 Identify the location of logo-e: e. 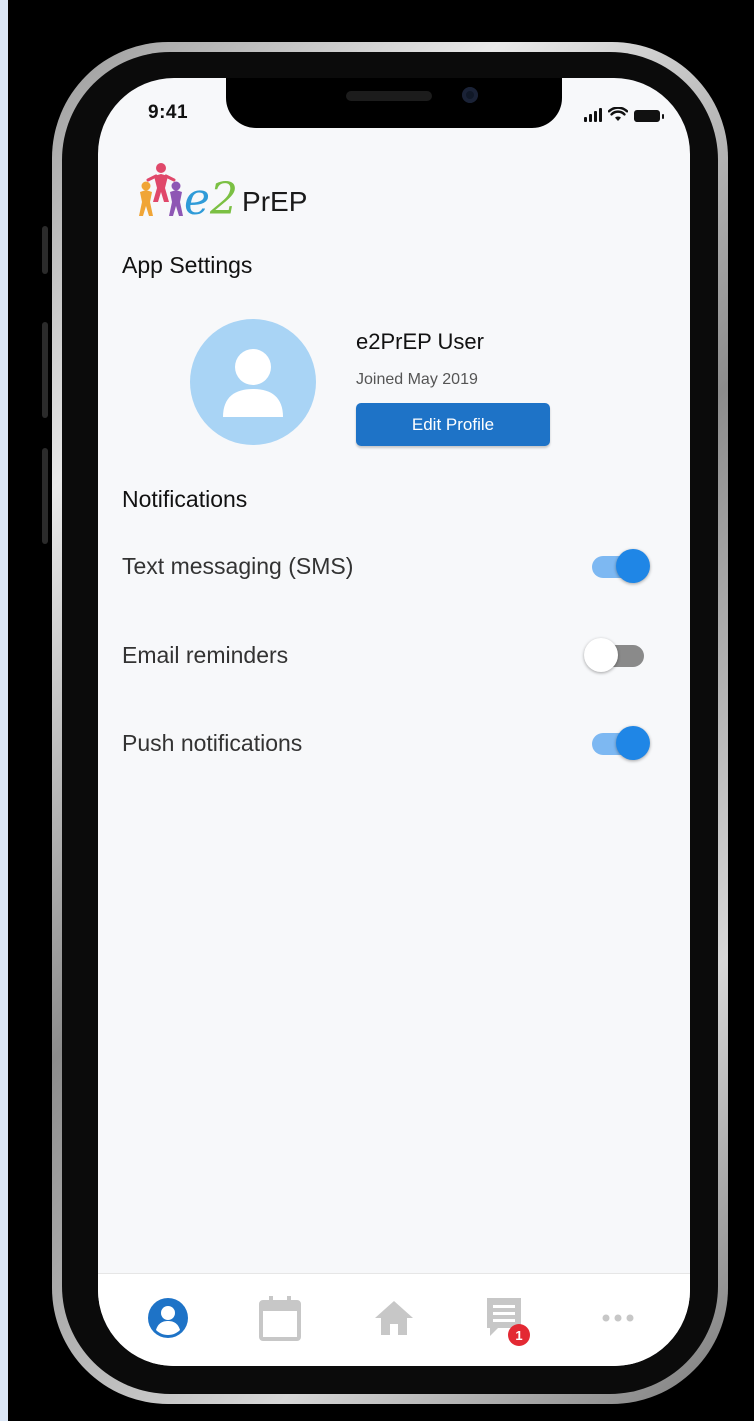
(197, 199).